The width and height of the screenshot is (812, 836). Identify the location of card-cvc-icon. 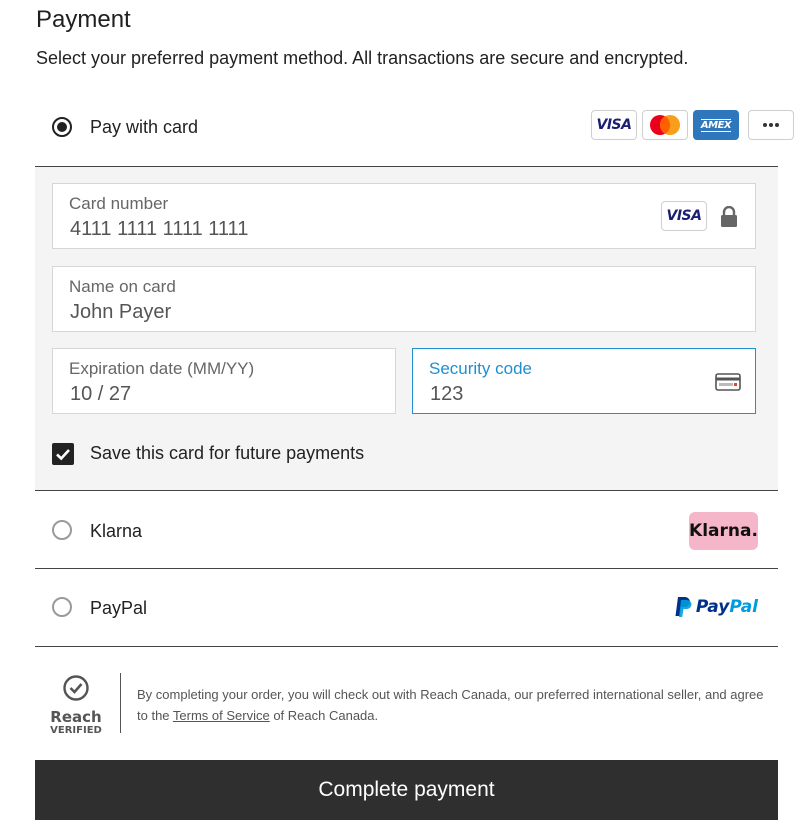
(728, 382).